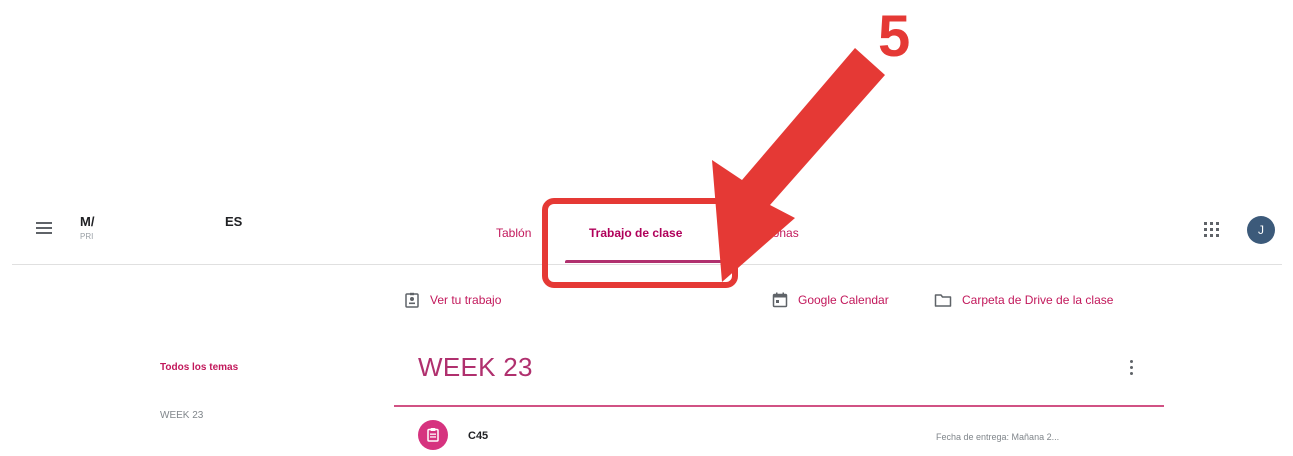 The height and width of the screenshot is (456, 1293). I want to click on view-your-work-label: Ver tu trabajo, so click(466, 300).